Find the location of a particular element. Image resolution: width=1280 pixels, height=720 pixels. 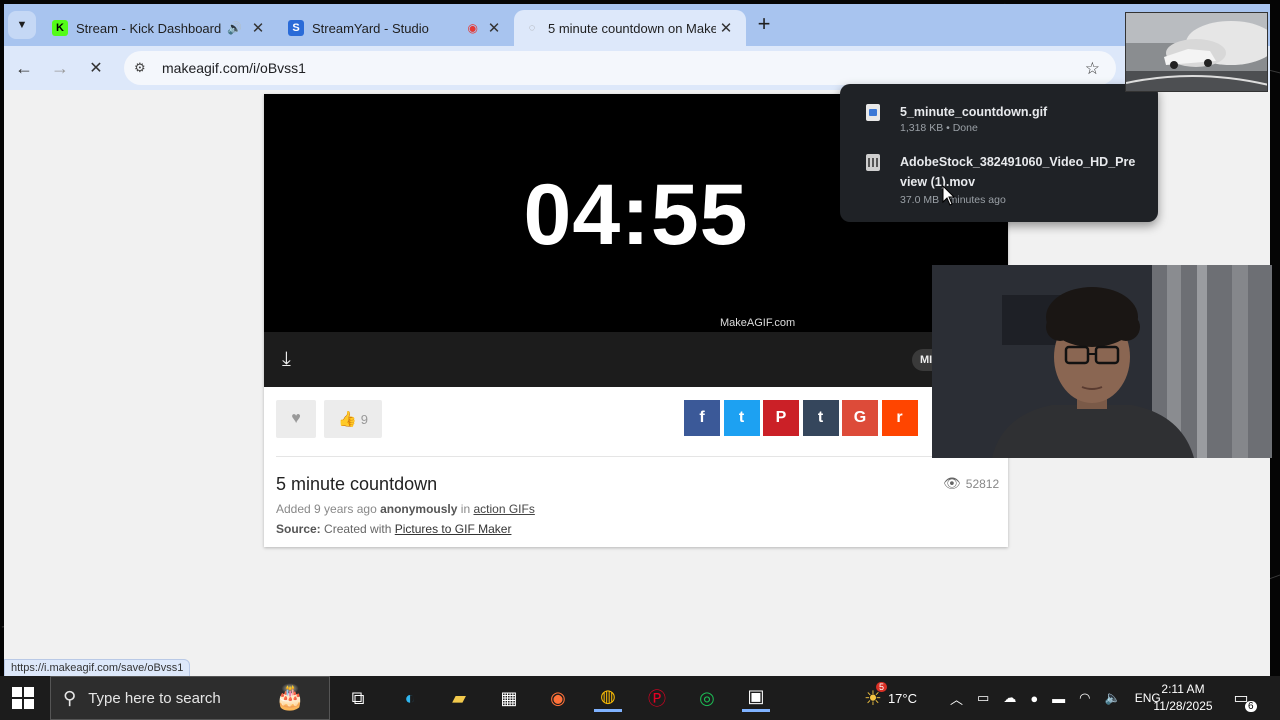

pinterest-icon: P is located at coordinates (781, 417).